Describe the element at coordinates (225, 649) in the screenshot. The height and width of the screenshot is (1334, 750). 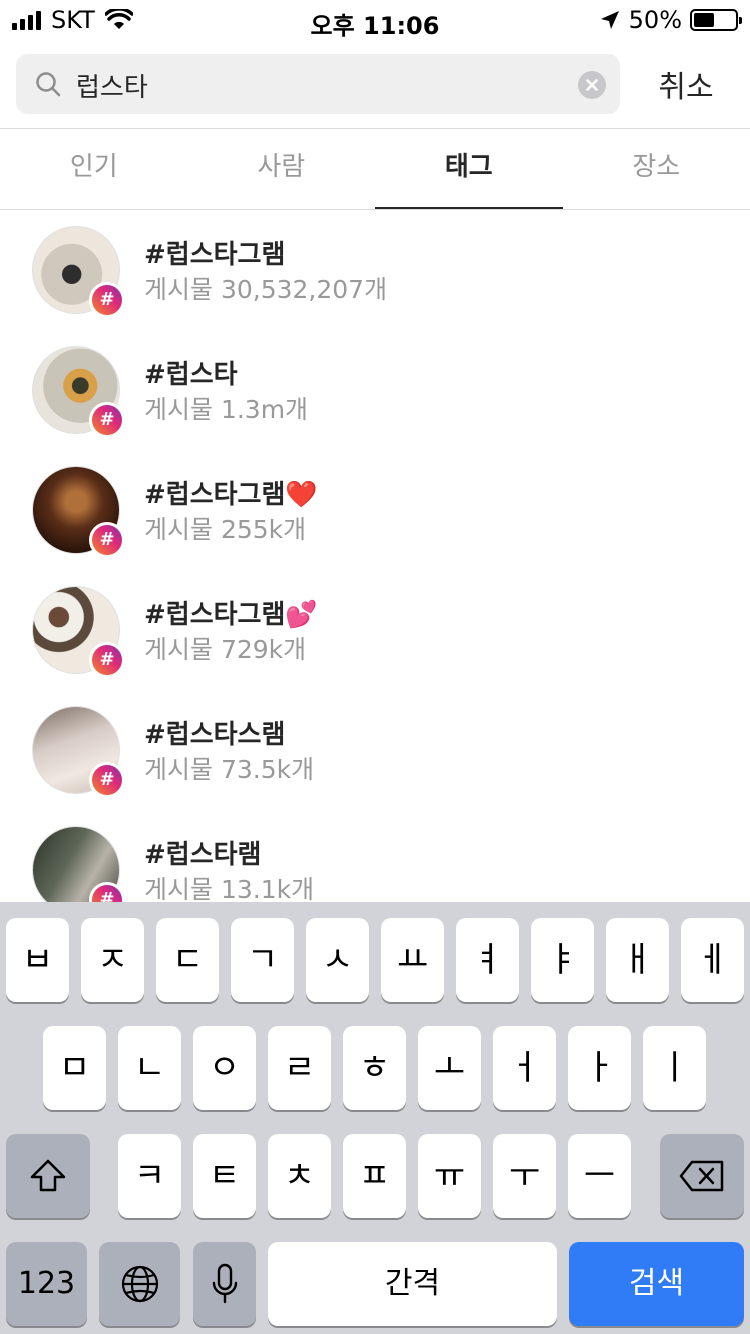
I see `post-count: 게시물 729k개` at that location.